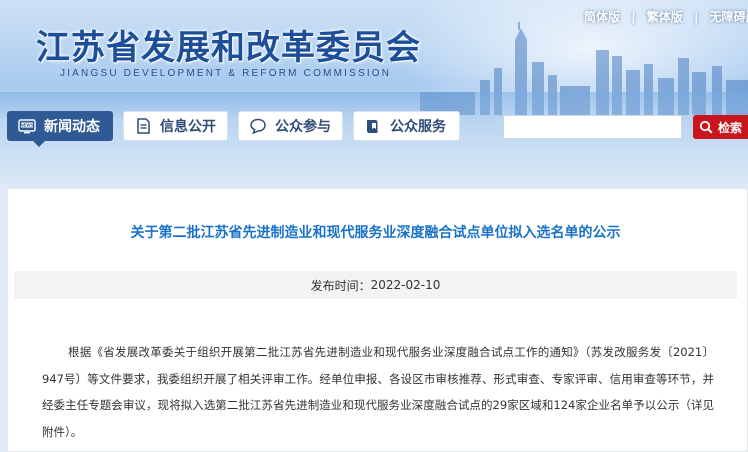 The image size is (748, 452). What do you see at coordinates (730, 127) in the screenshot?
I see `search-button-label: 检索` at bounding box center [730, 127].